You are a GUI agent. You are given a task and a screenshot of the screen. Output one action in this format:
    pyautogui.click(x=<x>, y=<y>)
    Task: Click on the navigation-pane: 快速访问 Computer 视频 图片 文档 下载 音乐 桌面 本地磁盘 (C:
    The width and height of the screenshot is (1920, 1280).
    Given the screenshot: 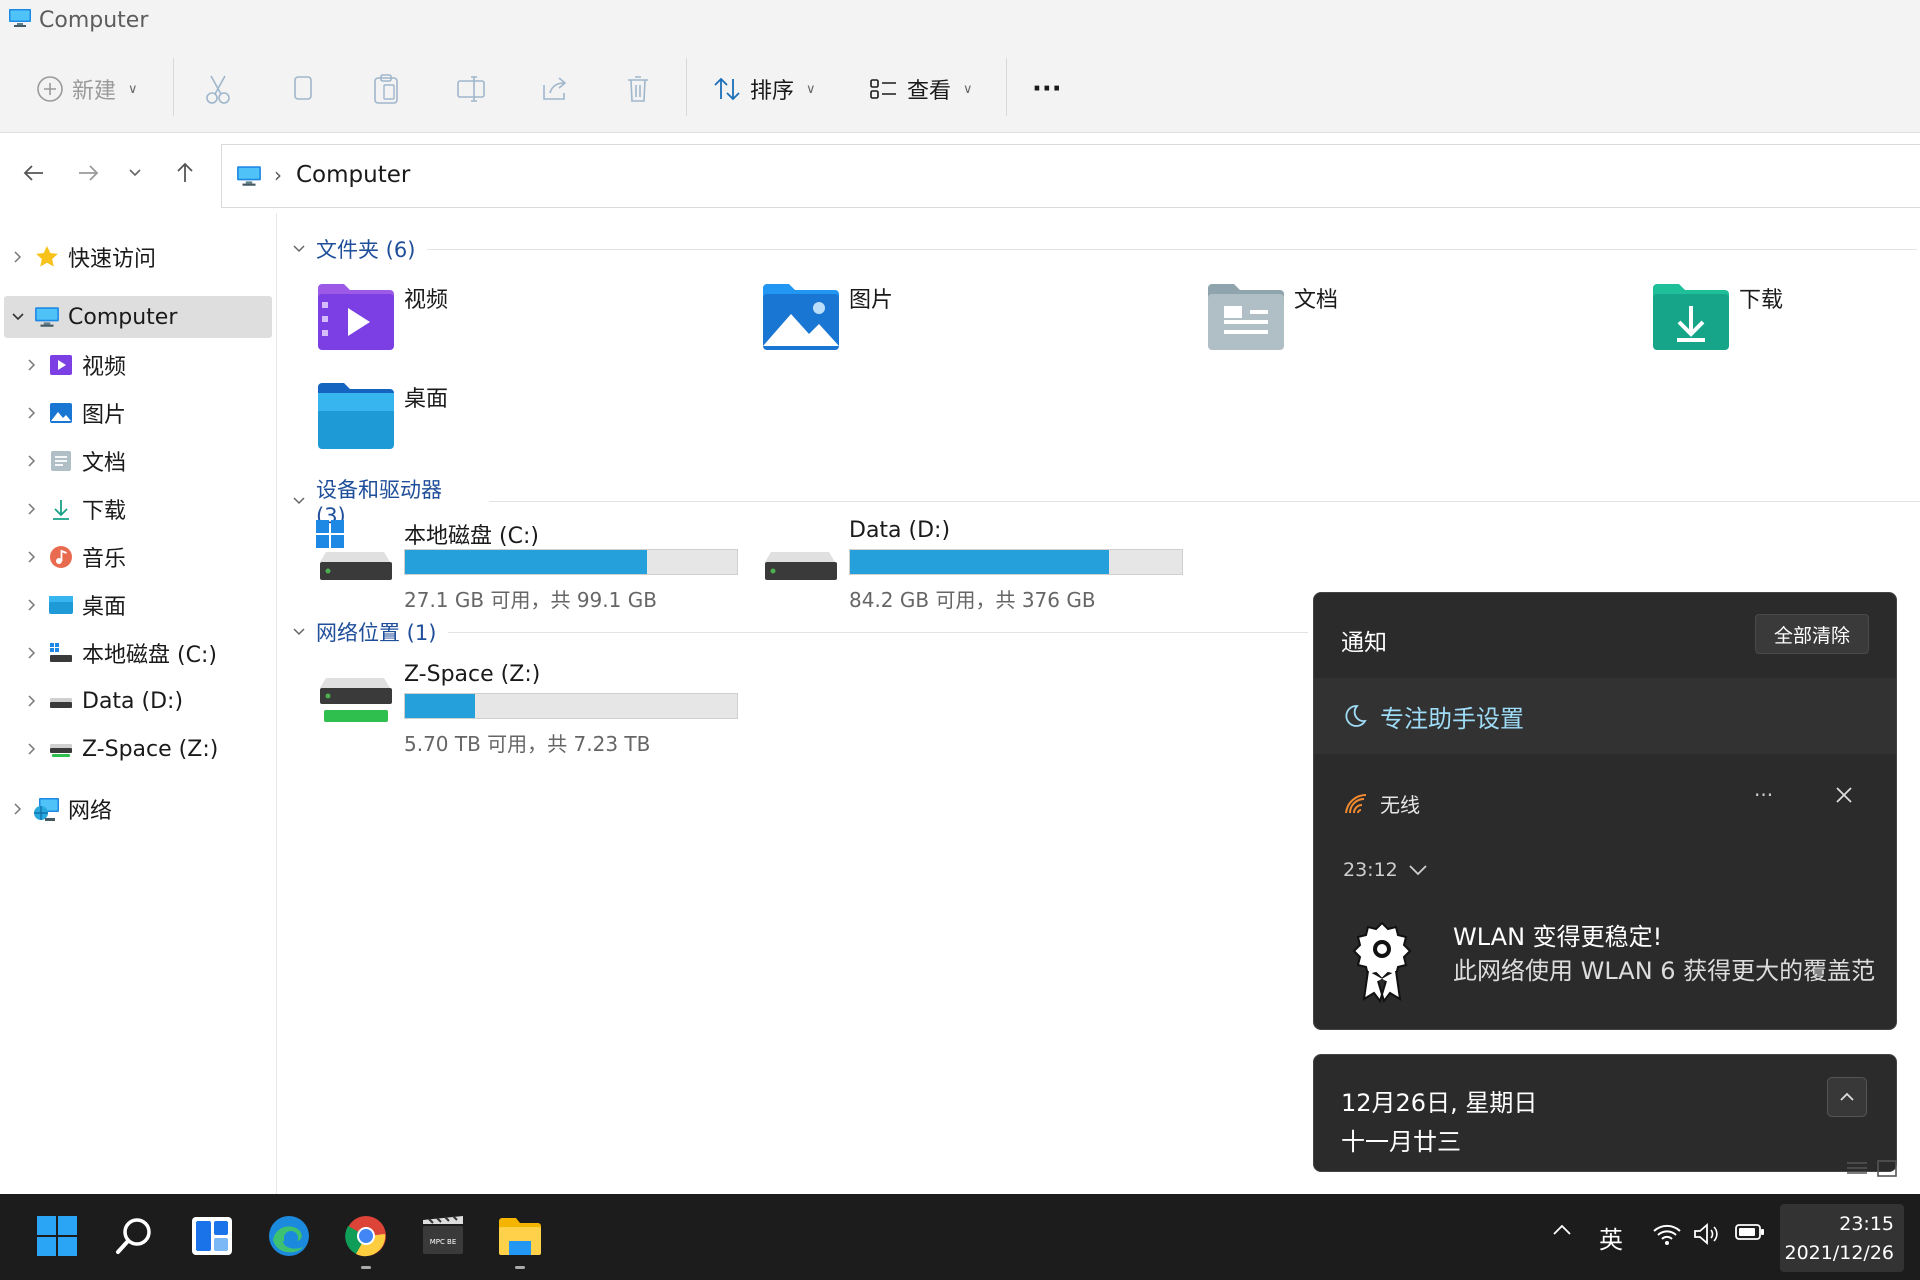 What is the action you would take?
    pyautogui.click(x=138, y=703)
    